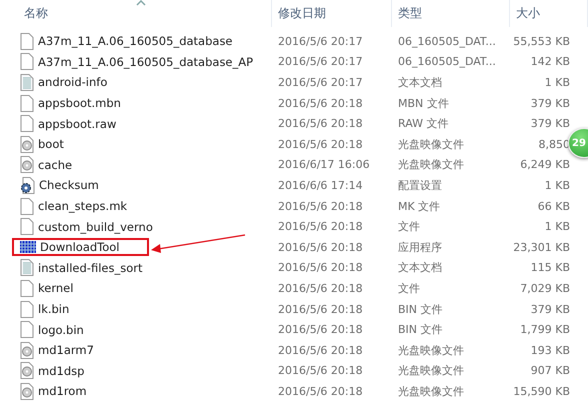  I want to click on file-name: DownloadTool, so click(80, 247).